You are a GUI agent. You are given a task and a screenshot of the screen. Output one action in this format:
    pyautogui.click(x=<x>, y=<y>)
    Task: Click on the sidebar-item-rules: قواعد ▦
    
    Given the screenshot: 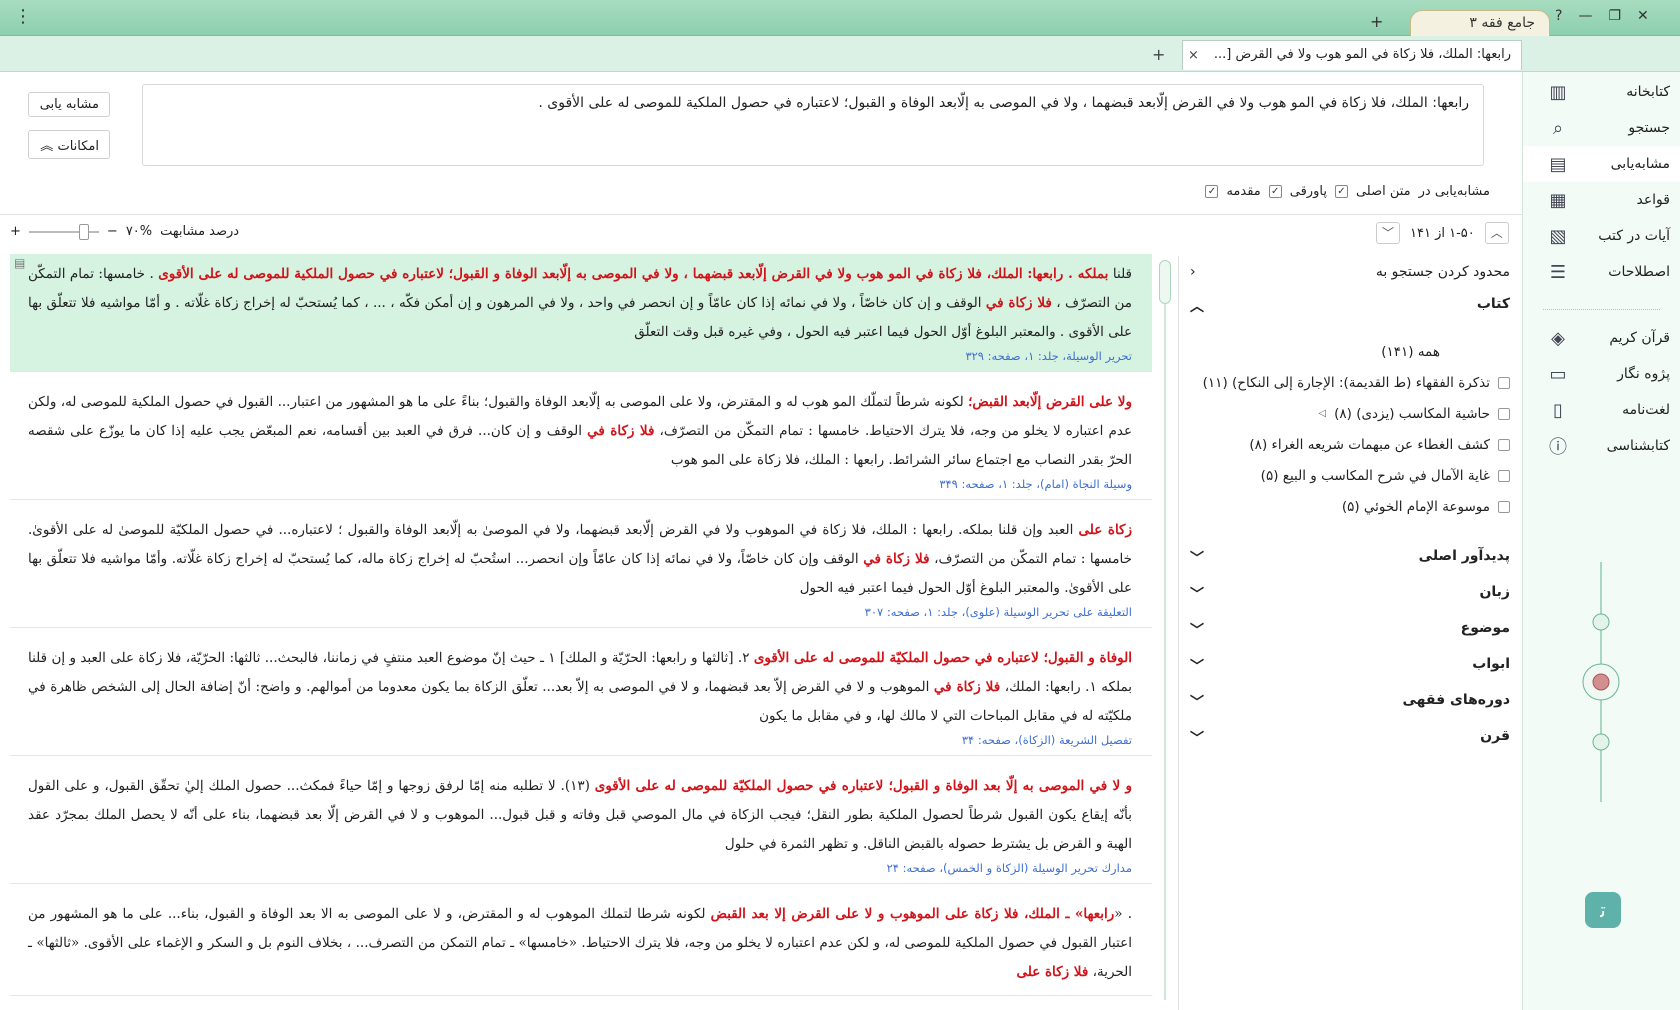 What is the action you would take?
    pyautogui.click(x=1601, y=200)
    